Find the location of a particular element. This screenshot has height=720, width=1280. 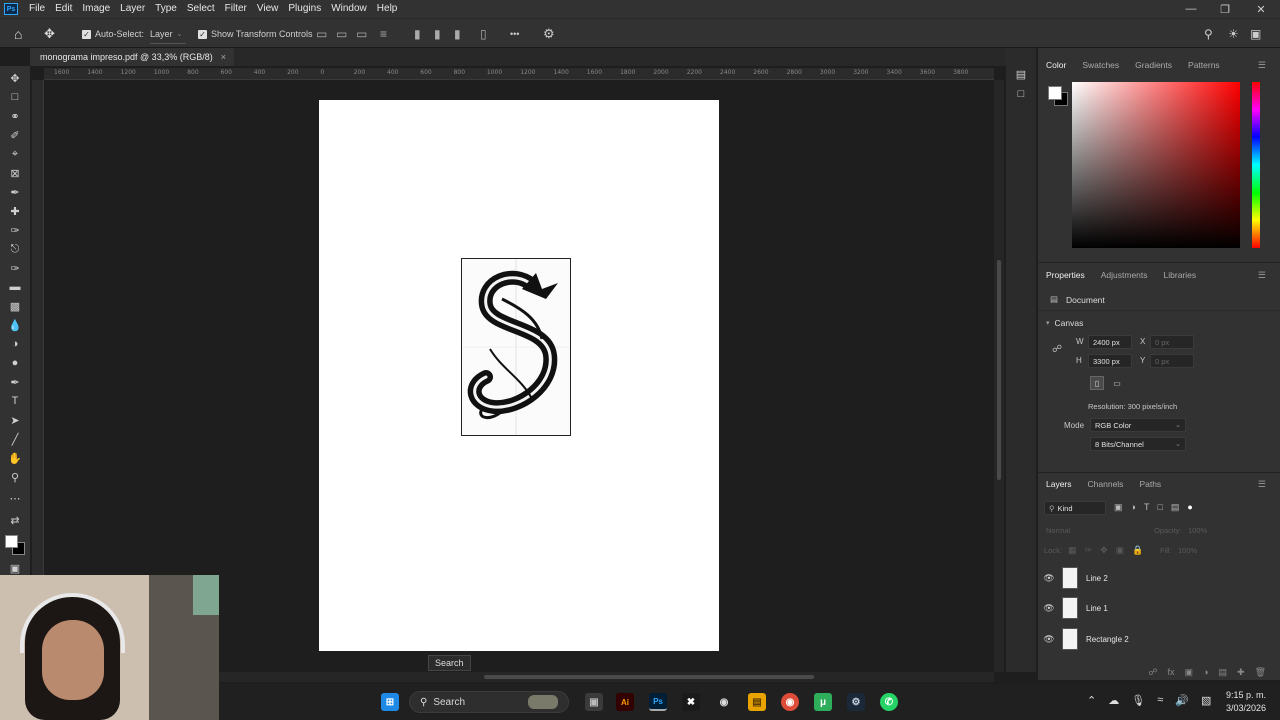

frame-tool-icon: ⊠ is located at coordinates (15, 173).